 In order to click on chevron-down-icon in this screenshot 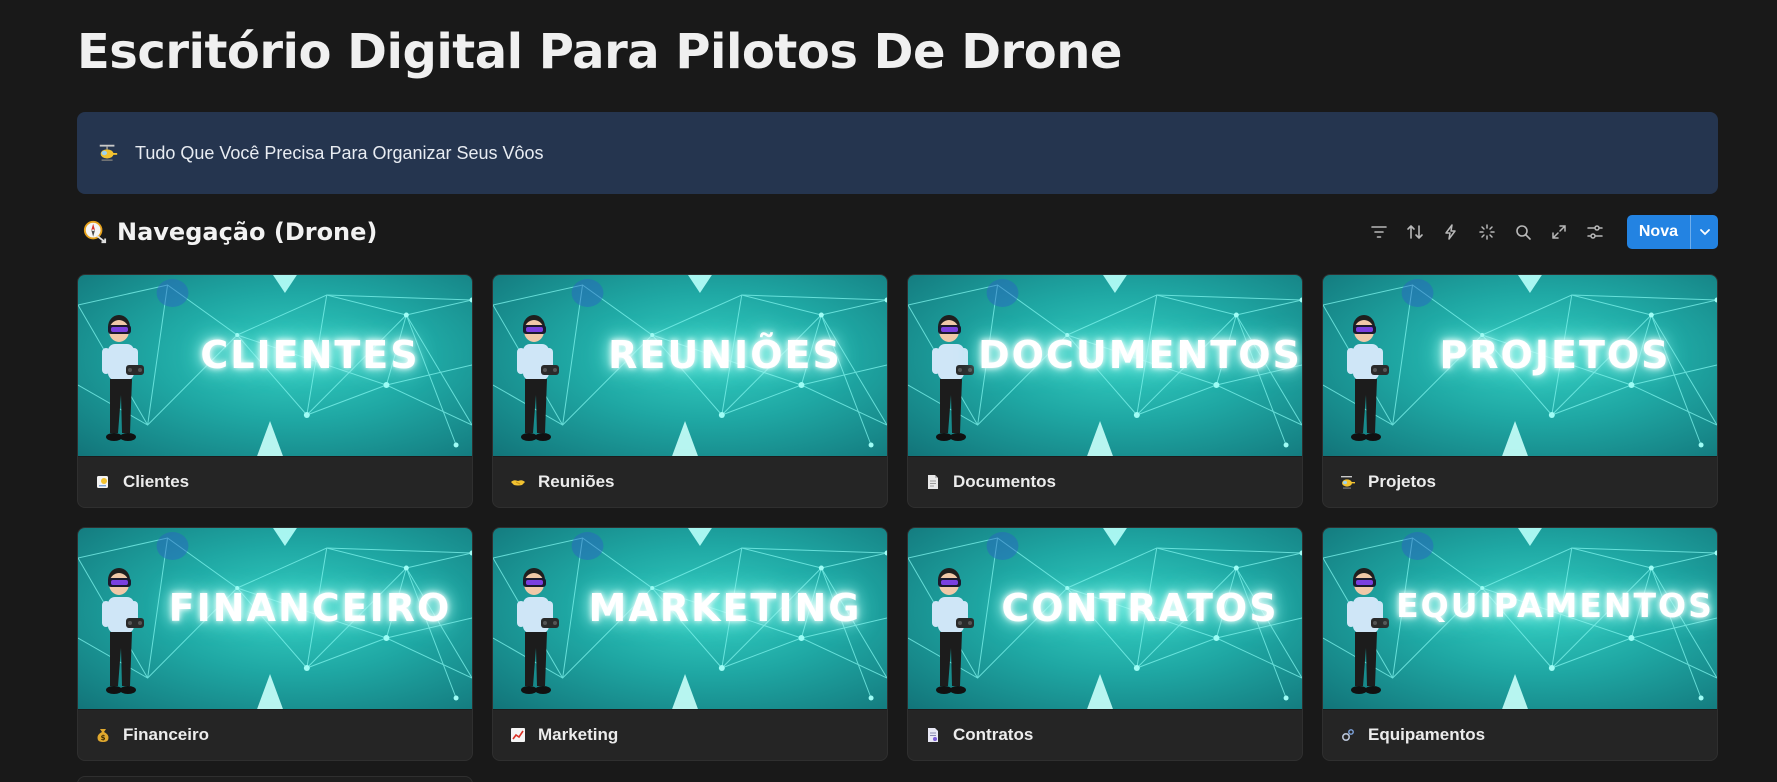, I will do `click(1704, 232)`.